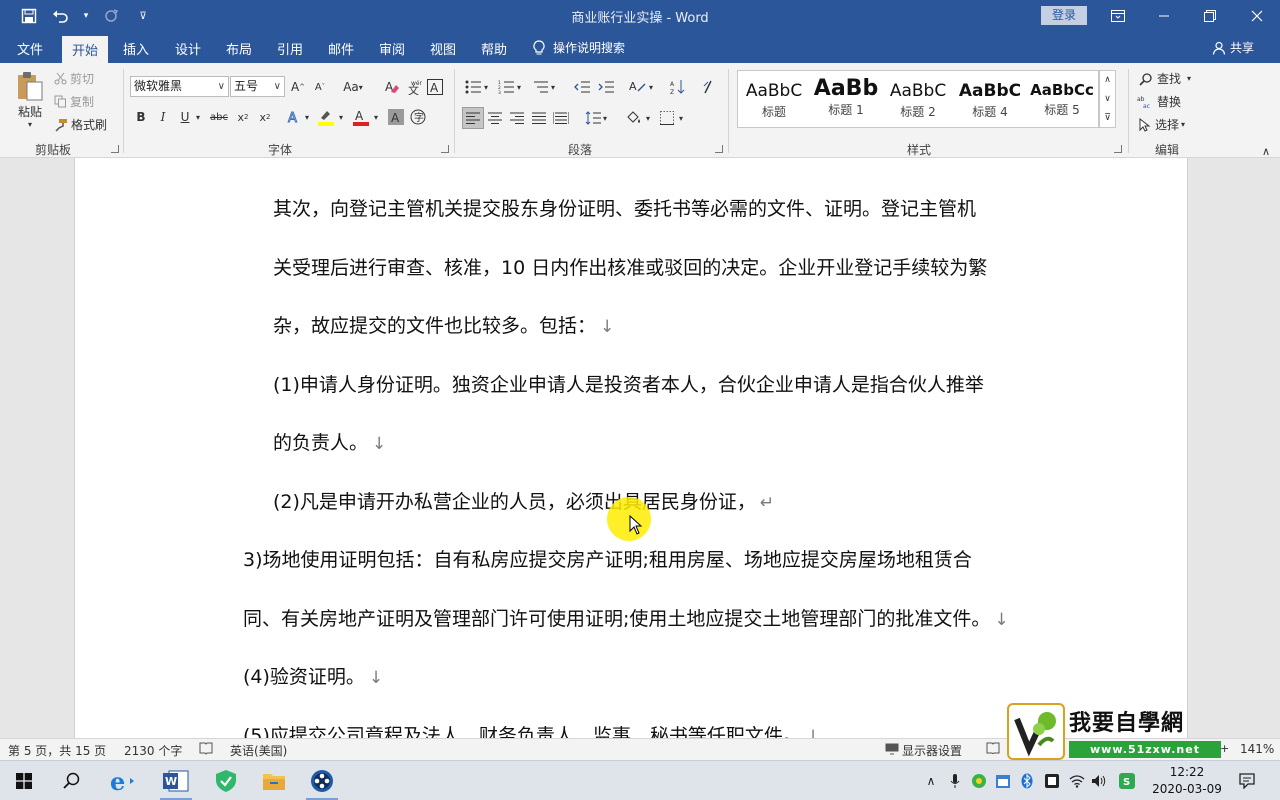 Image resolution: width=1280 pixels, height=800 pixels. Describe the element at coordinates (605, 118) in the screenshot. I see `line-spacing-dropdown-icon: ▾` at that location.